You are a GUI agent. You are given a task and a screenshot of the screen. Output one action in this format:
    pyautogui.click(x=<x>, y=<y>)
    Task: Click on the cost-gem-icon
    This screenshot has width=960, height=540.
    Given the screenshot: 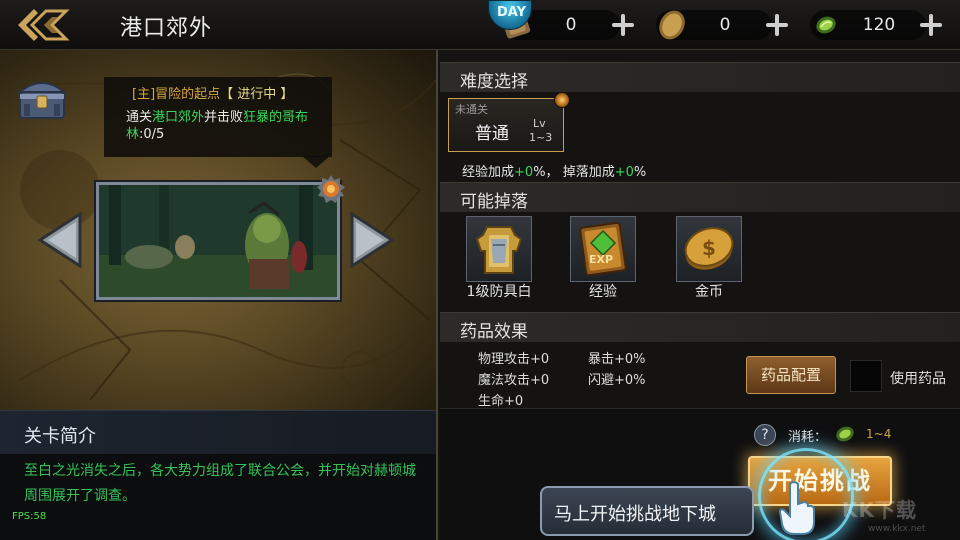 What is the action you would take?
    pyautogui.click(x=845, y=434)
    